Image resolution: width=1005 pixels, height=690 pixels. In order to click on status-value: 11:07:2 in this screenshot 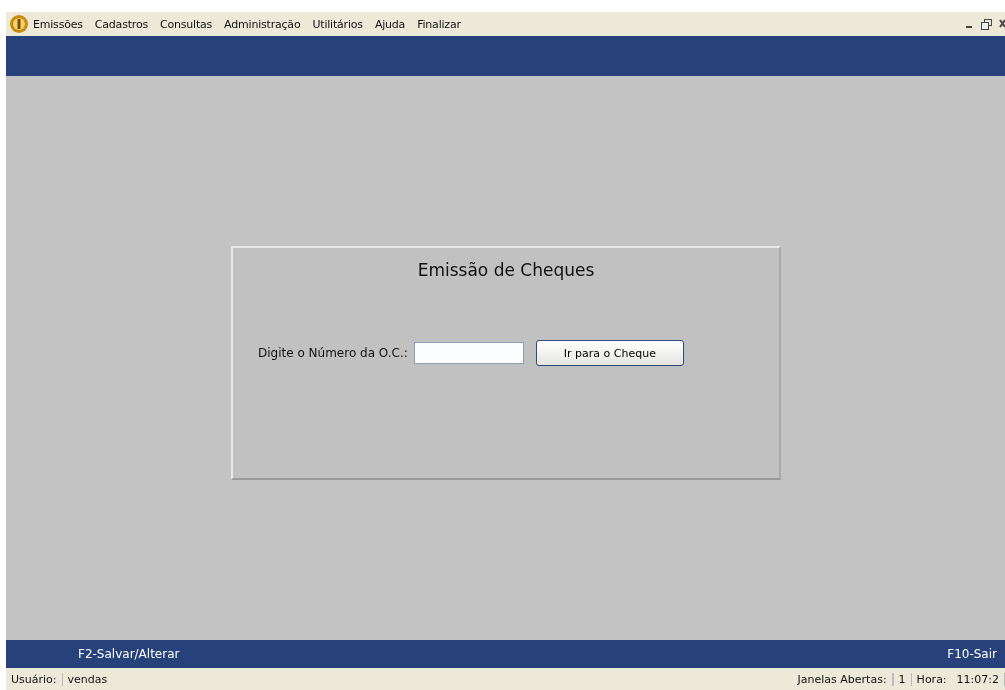, I will do `click(978, 679)`.